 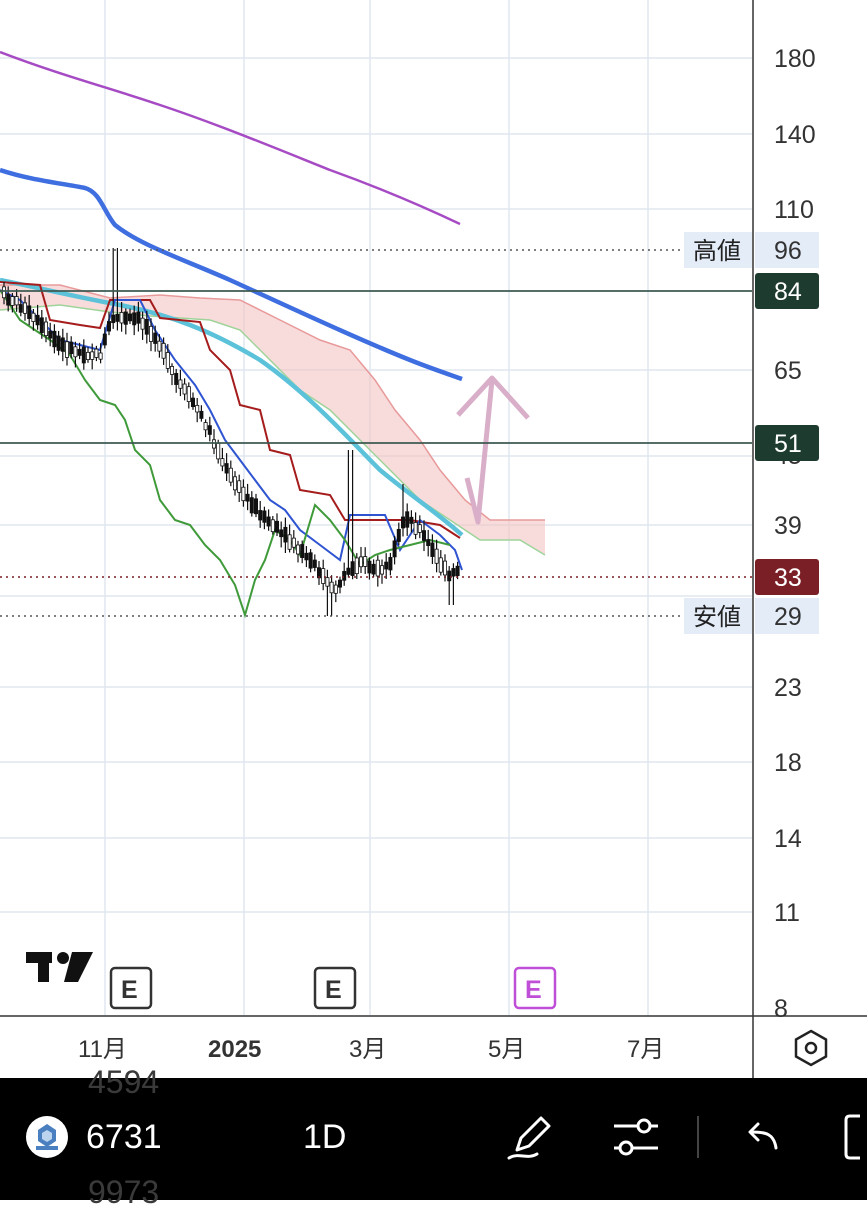 What do you see at coordinates (854, 1137) in the screenshot?
I see `fullscreen-icon` at bounding box center [854, 1137].